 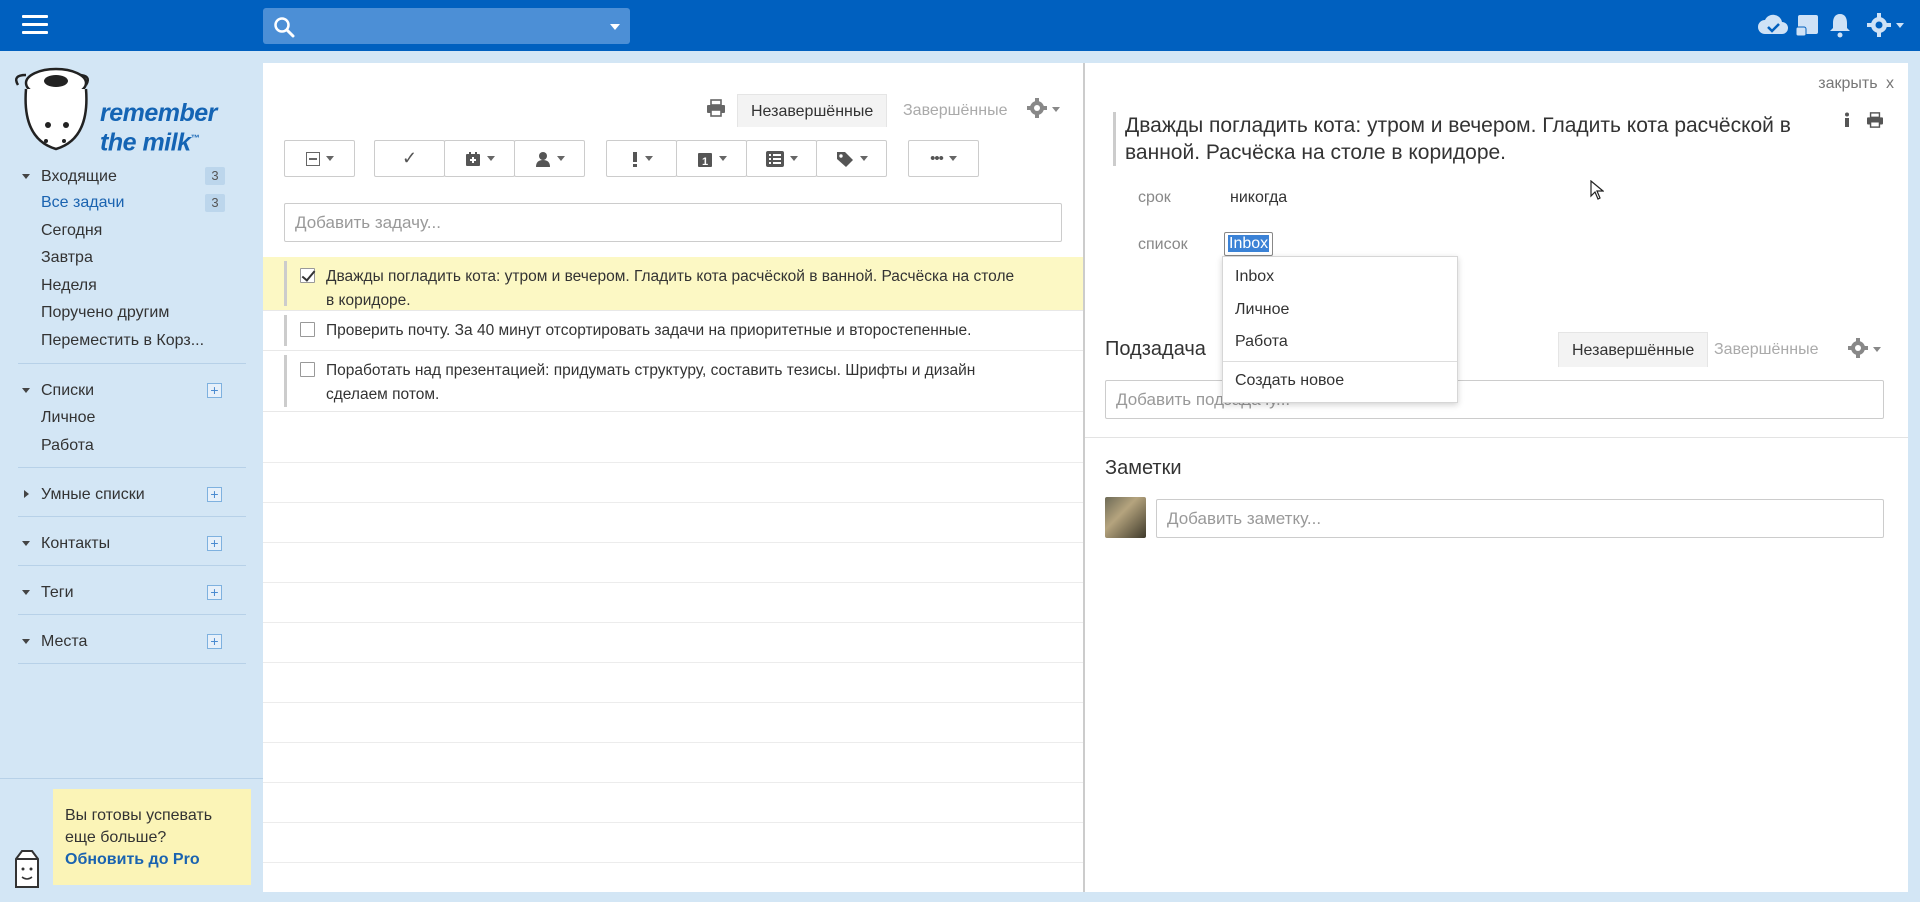 What do you see at coordinates (1254, 277) in the screenshot?
I see `dropdown-option-inbox: Inbox` at bounding box center [1254, 277].